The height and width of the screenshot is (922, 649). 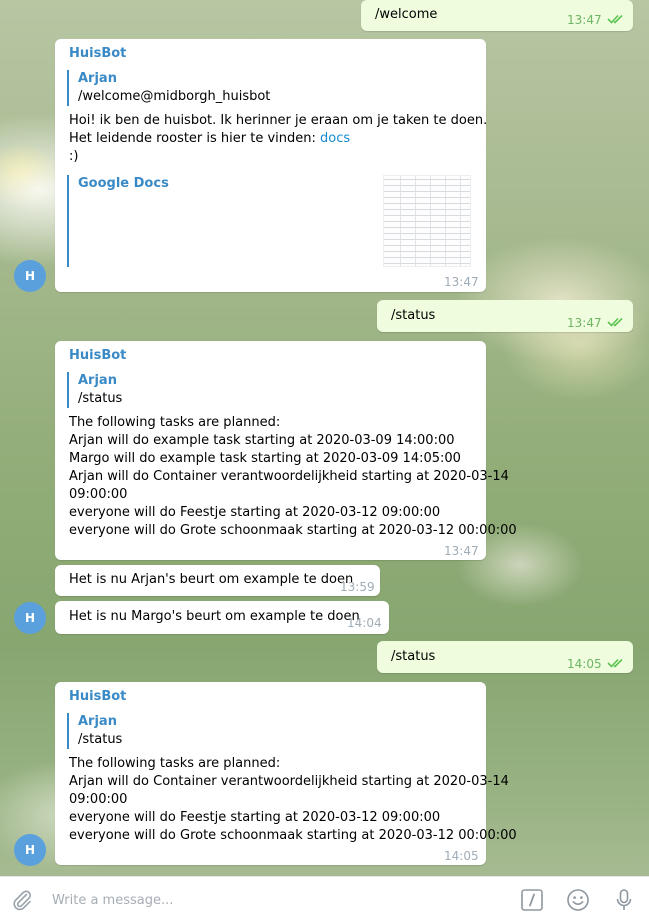 What do you see at coordinates (269, 221) in the screenshot?
I see `link-preview: Google Docs` at bounding box center [269, 221].